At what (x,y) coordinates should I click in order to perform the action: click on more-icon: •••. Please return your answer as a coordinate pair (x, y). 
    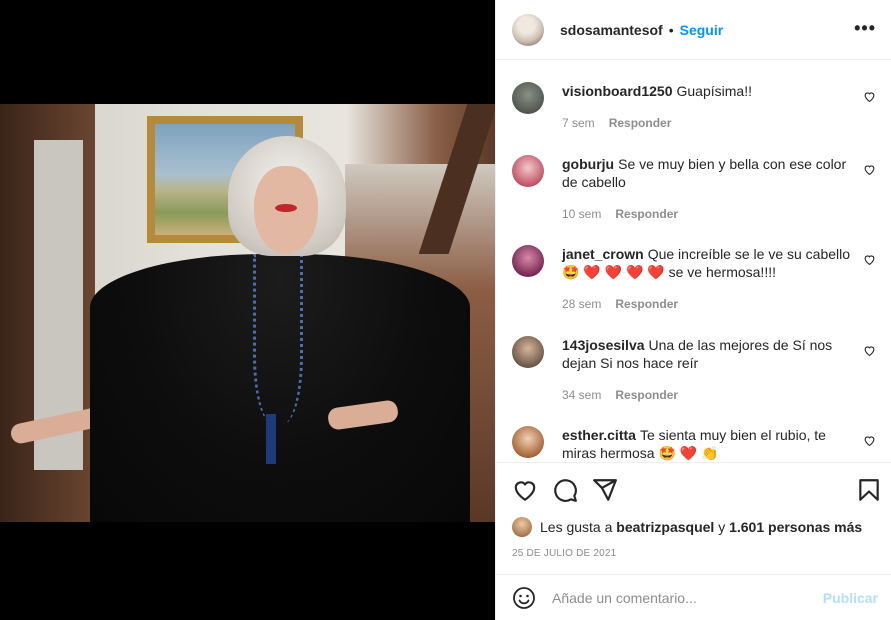
    Looking at the image, I should click on (865, 28).